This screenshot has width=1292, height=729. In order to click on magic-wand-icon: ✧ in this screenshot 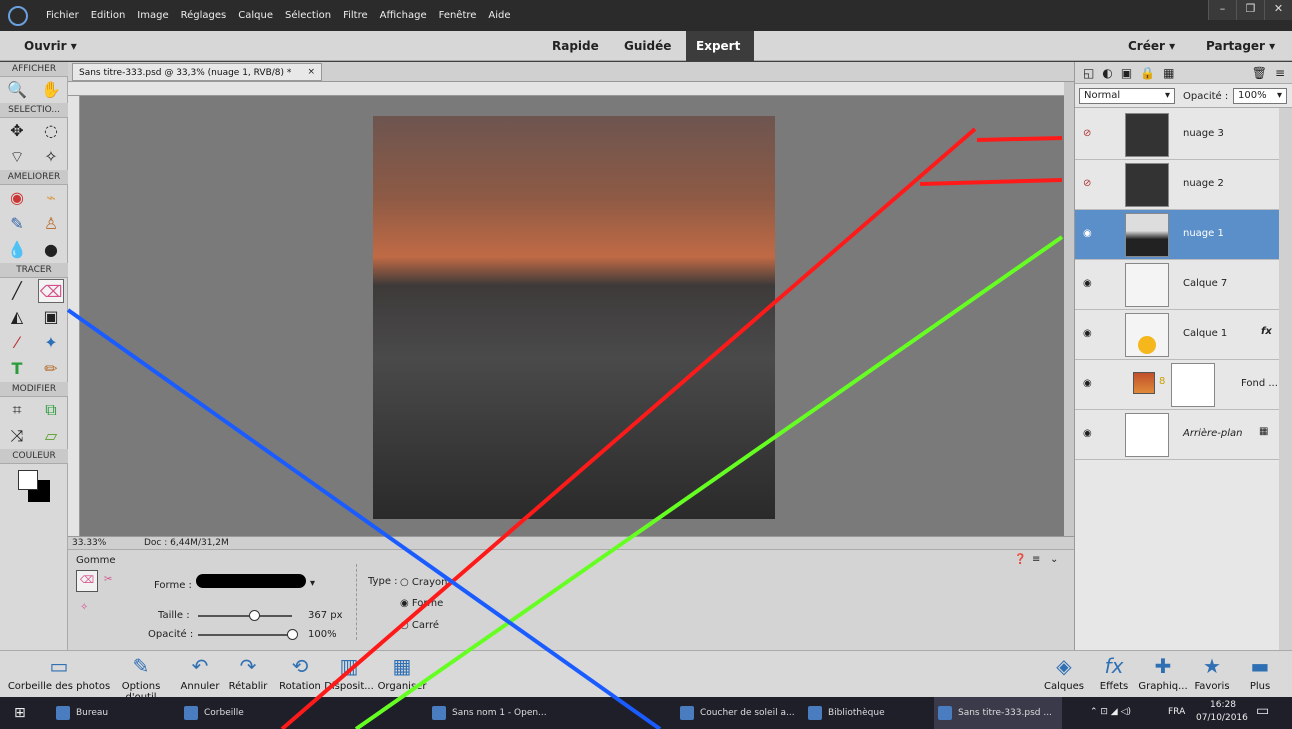, I will do `click(51, 157)`.